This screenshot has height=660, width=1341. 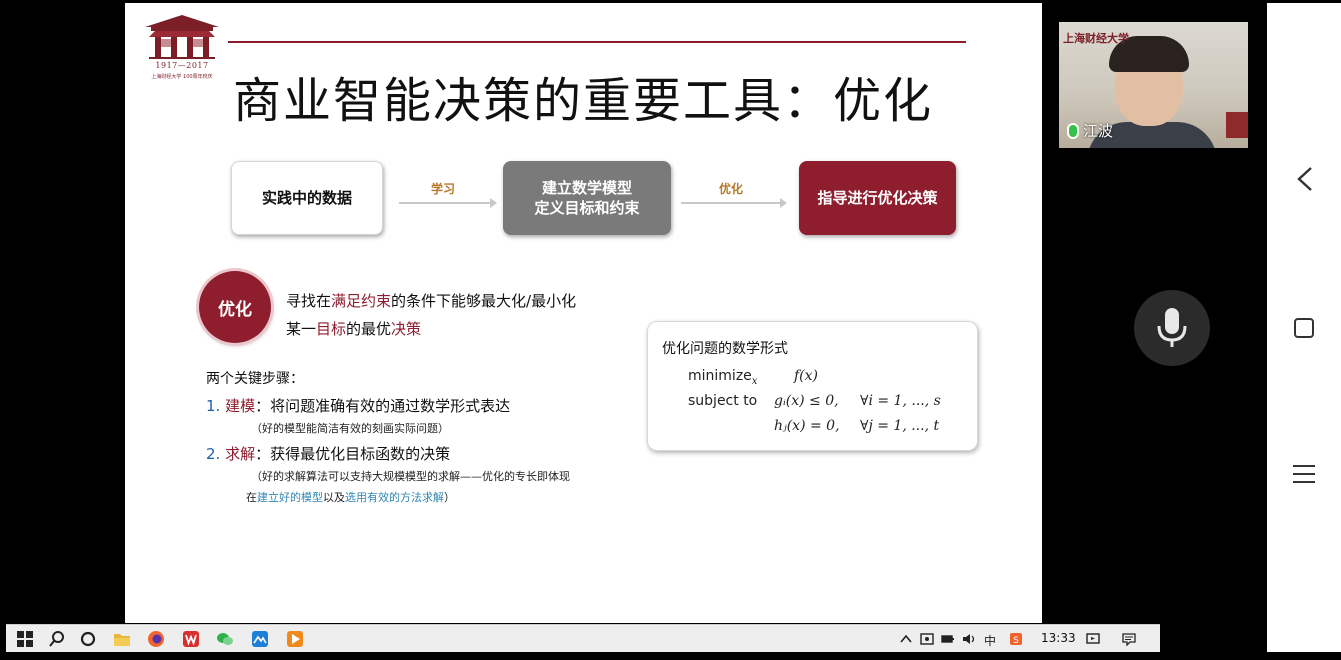 What do you see at coordinates (216, 454) in the screenshot?
I see `step-number: 2.` at bounding box center [216, 454].